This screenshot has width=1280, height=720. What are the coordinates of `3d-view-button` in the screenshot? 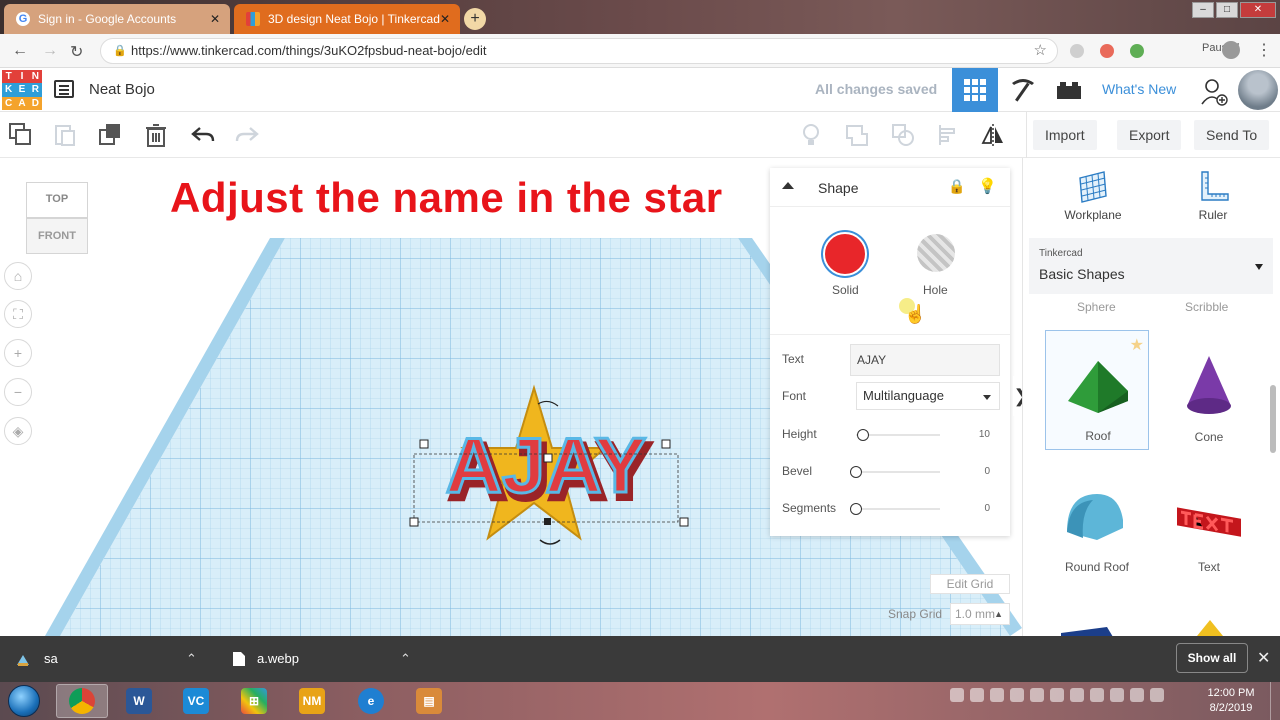 It's located at (975, 90).